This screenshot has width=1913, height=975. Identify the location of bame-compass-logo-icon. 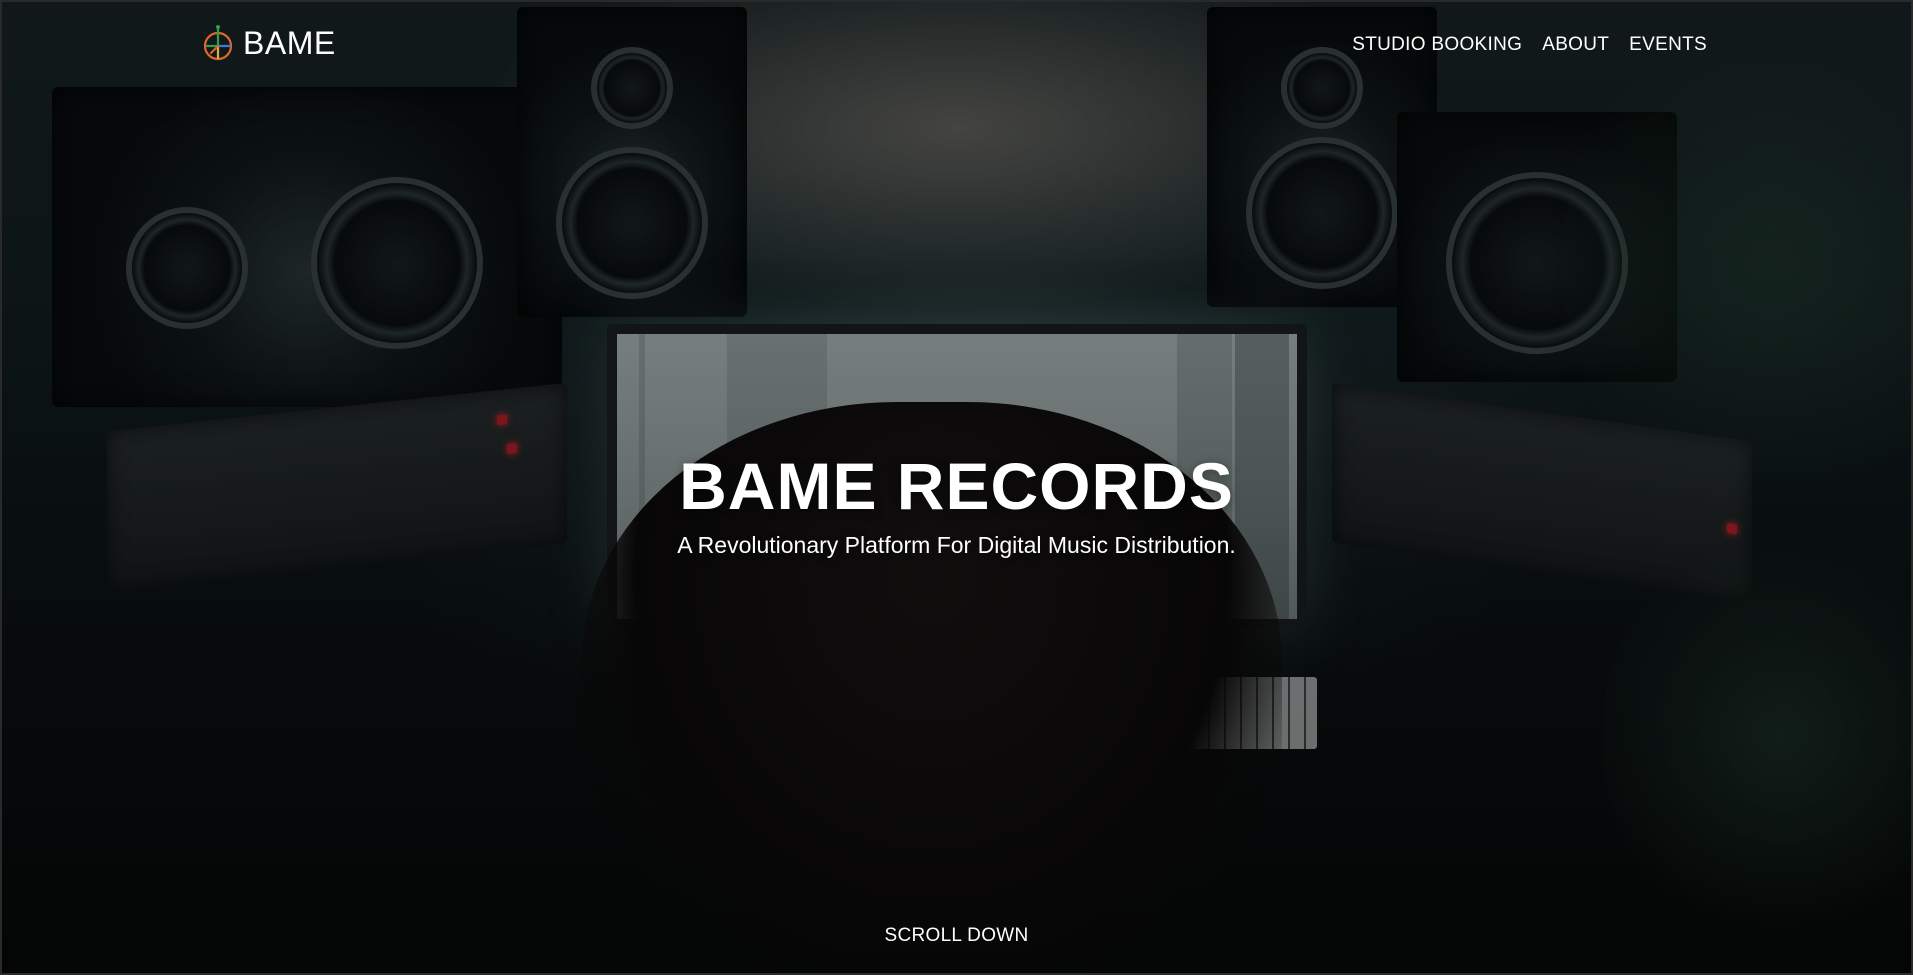
(218, 43).